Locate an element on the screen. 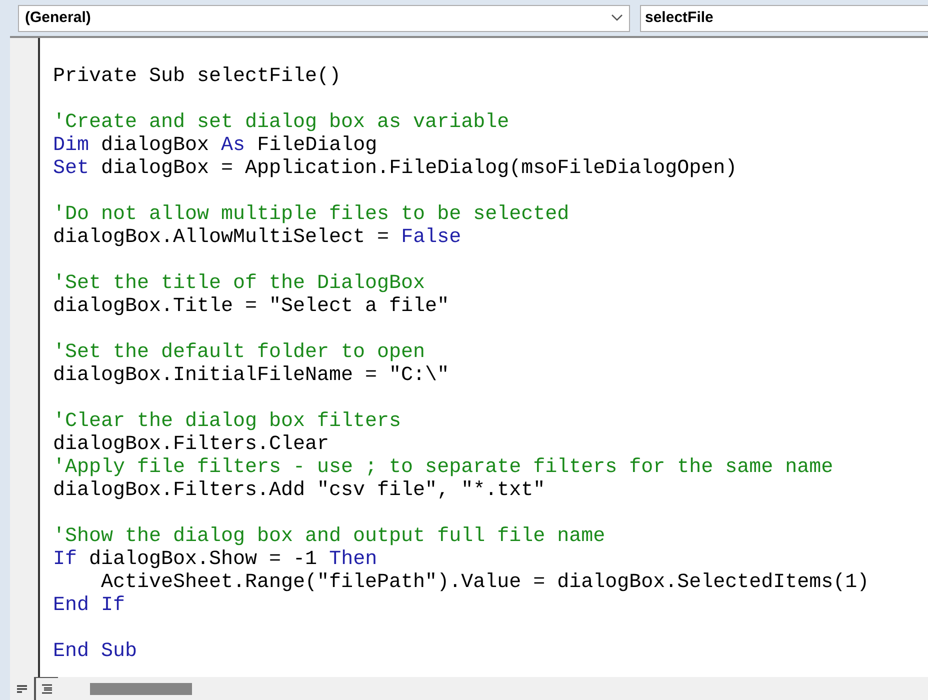 This screenshot has width=928, height=700. code-line: Private Sub selectFile() is located at coordinates (197, 76).